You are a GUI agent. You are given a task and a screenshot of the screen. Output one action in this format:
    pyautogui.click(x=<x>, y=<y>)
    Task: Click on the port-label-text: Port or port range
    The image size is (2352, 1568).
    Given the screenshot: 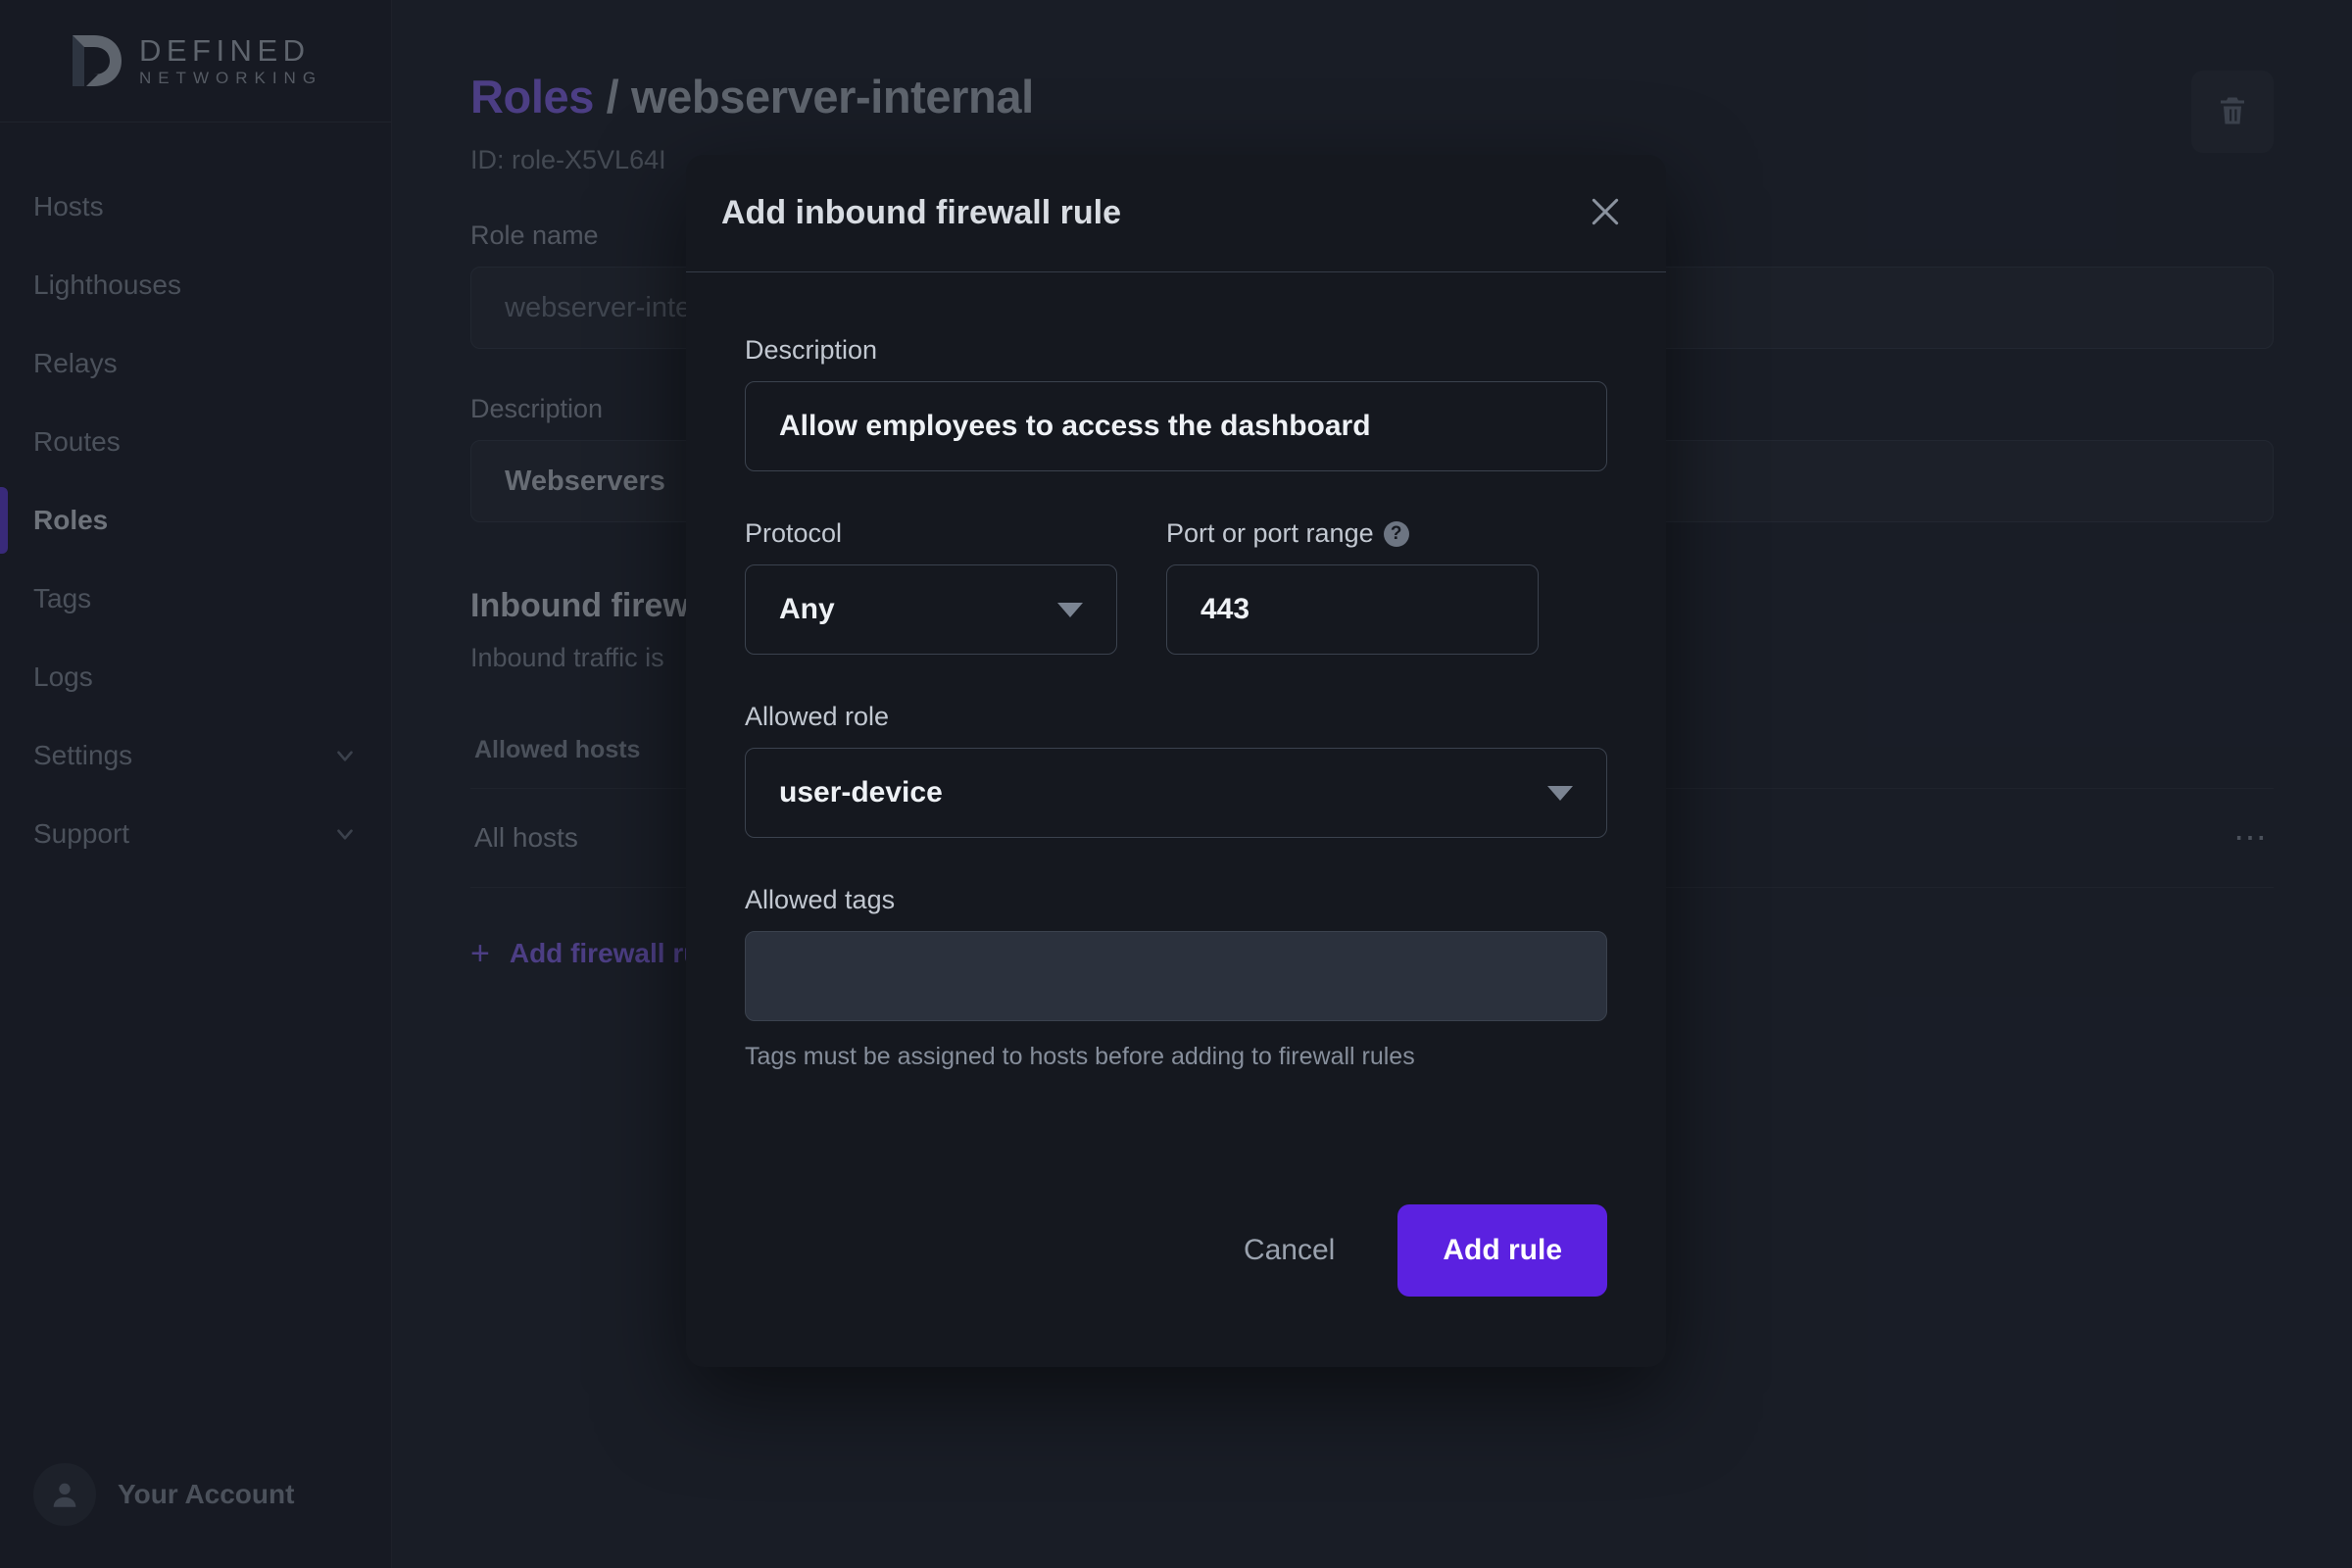 What is the action you would take?
    pyautogui.click(x=1270, y=533)
    